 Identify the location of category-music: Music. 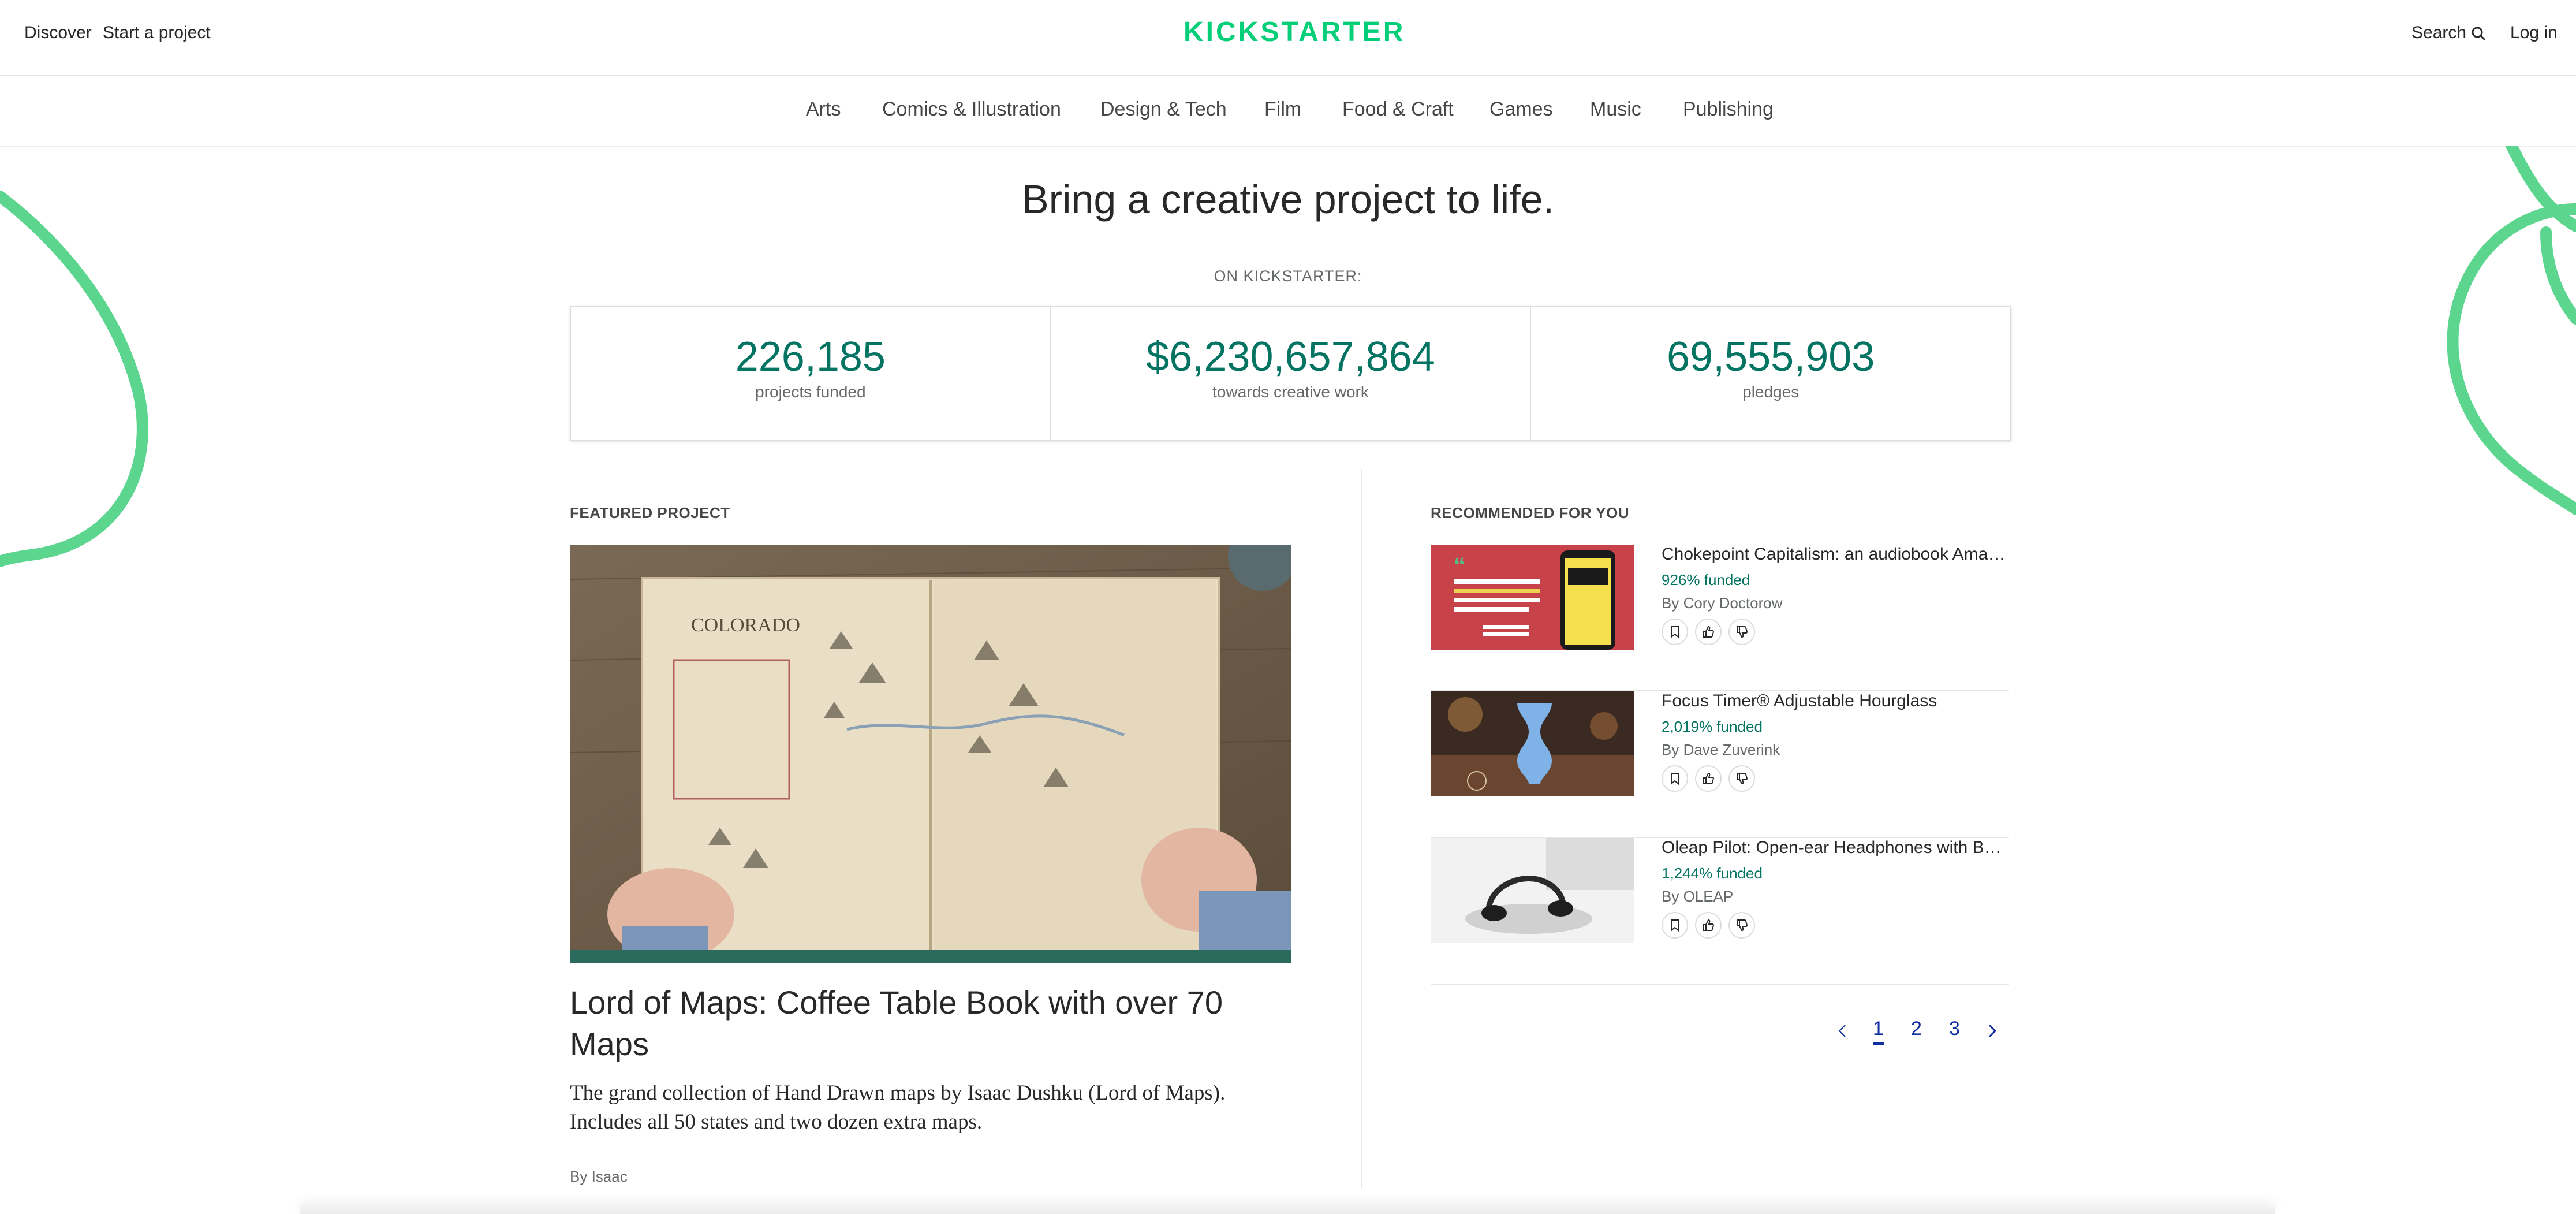
(1615, 109).